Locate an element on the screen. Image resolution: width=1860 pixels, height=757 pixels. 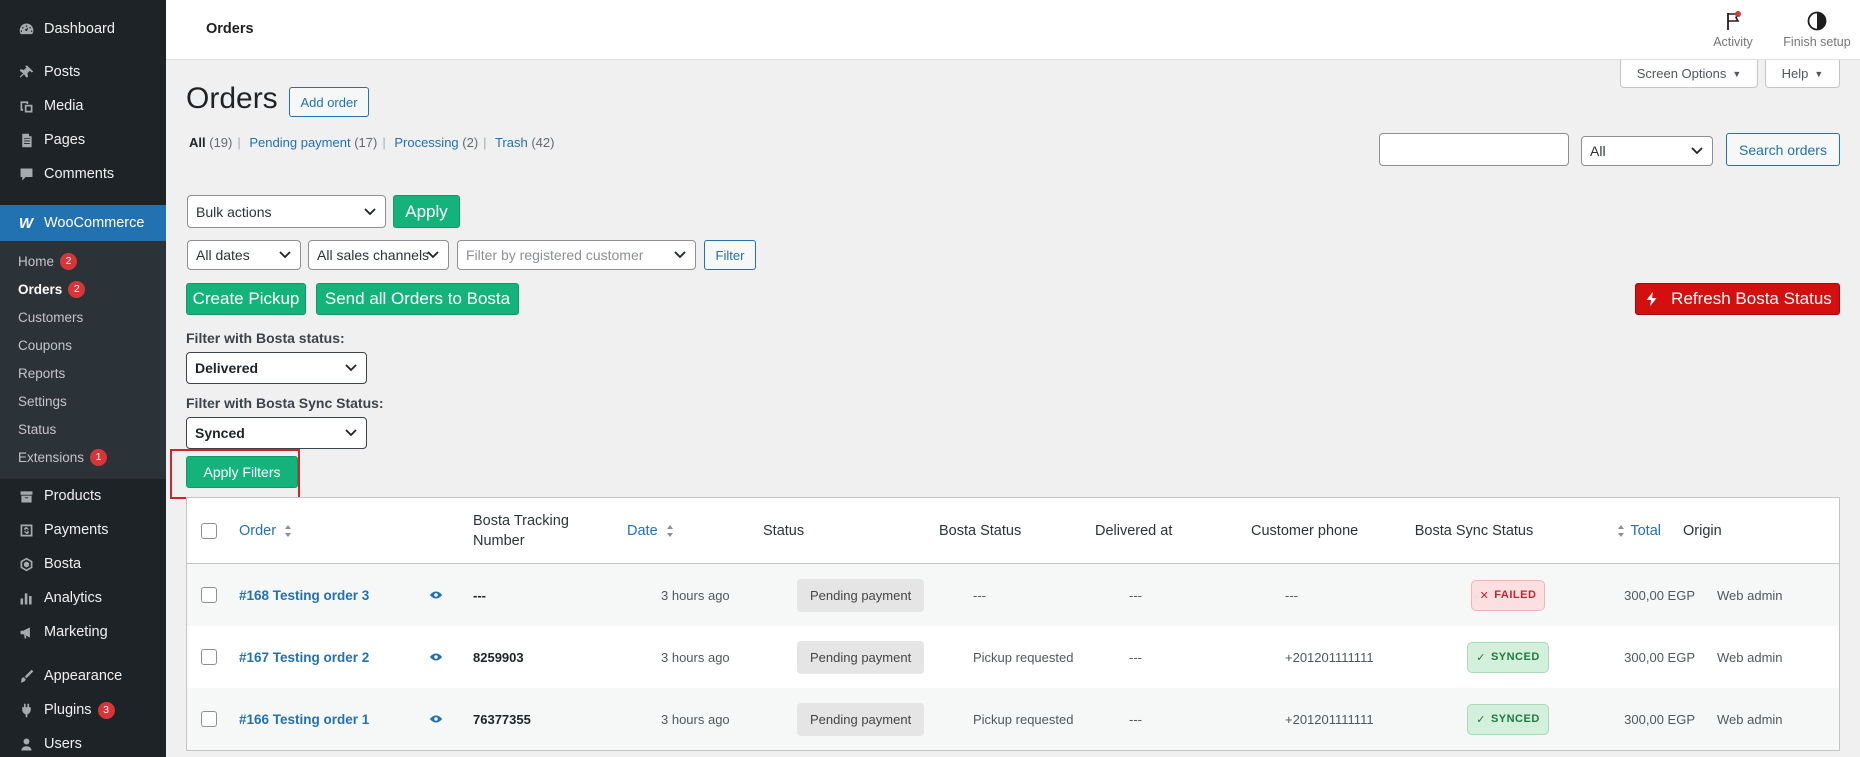
search-type-select: All is located at coordinates (1647, 151).